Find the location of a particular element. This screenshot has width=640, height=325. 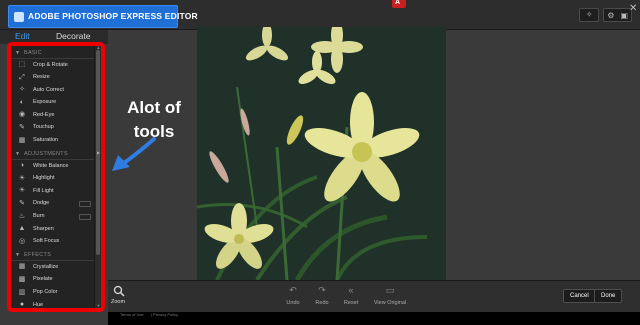

tool-label: Red-Eye is located at coordinates (44, 114).